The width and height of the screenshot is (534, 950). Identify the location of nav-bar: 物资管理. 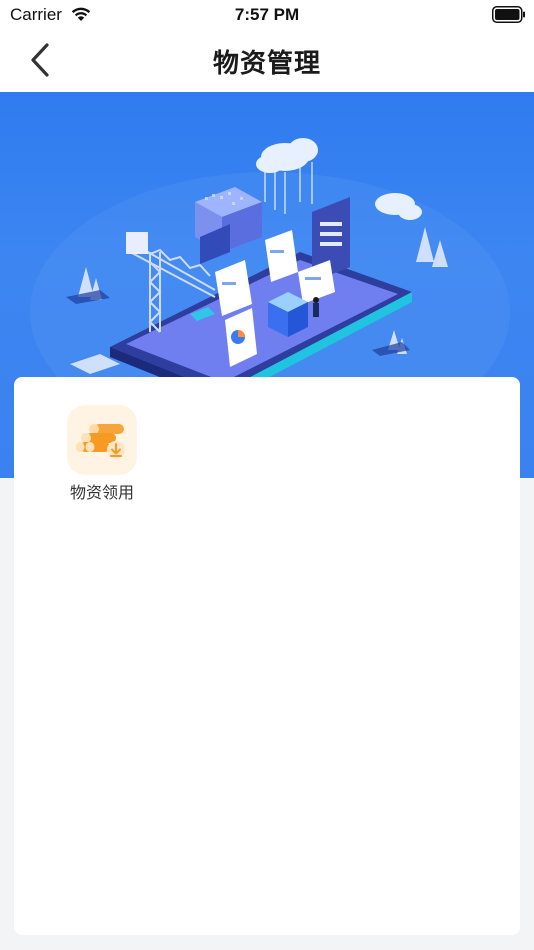
(267, 61).